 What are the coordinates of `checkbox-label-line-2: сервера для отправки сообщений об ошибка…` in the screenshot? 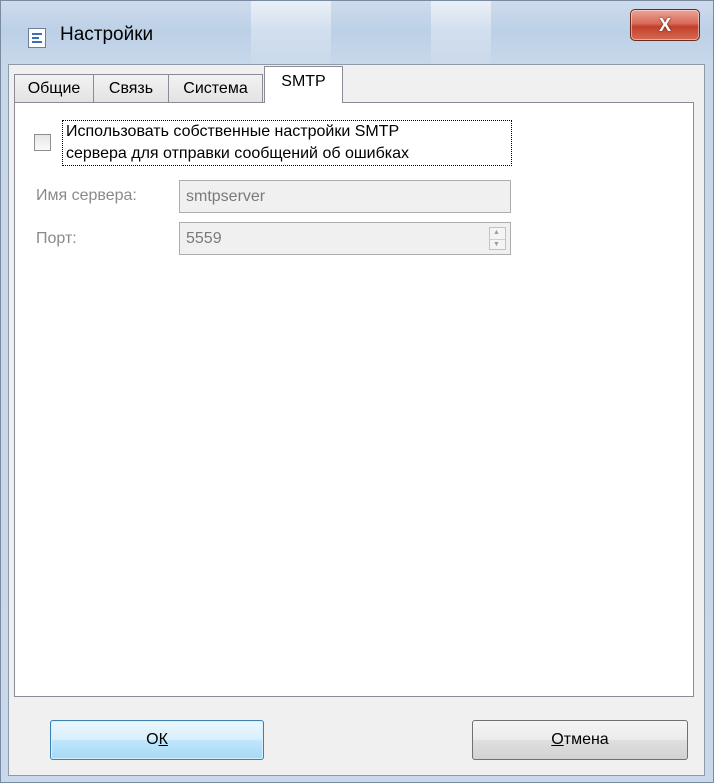 It's located at (238, 153).